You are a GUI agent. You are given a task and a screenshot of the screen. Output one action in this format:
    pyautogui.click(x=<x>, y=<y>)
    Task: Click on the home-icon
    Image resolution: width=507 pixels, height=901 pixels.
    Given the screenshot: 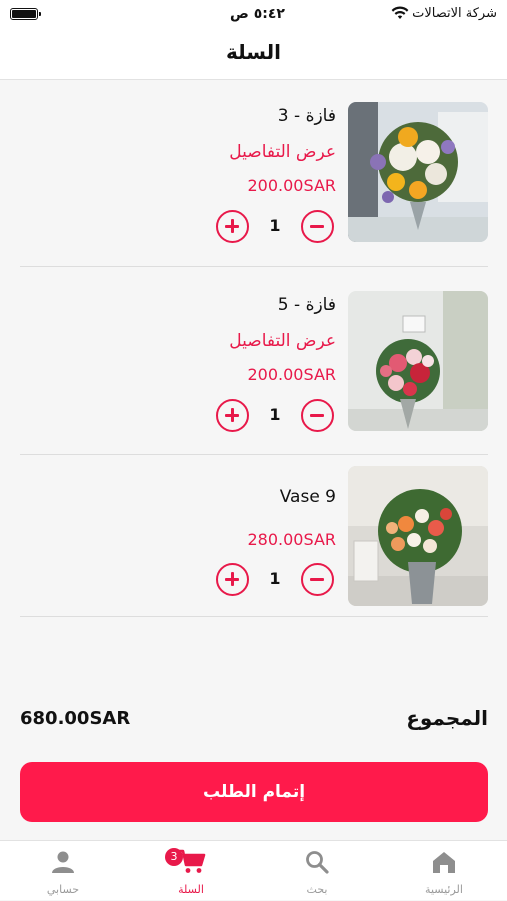 What is the action you would take?
    pyautogui.click(x=444, y=862)
    